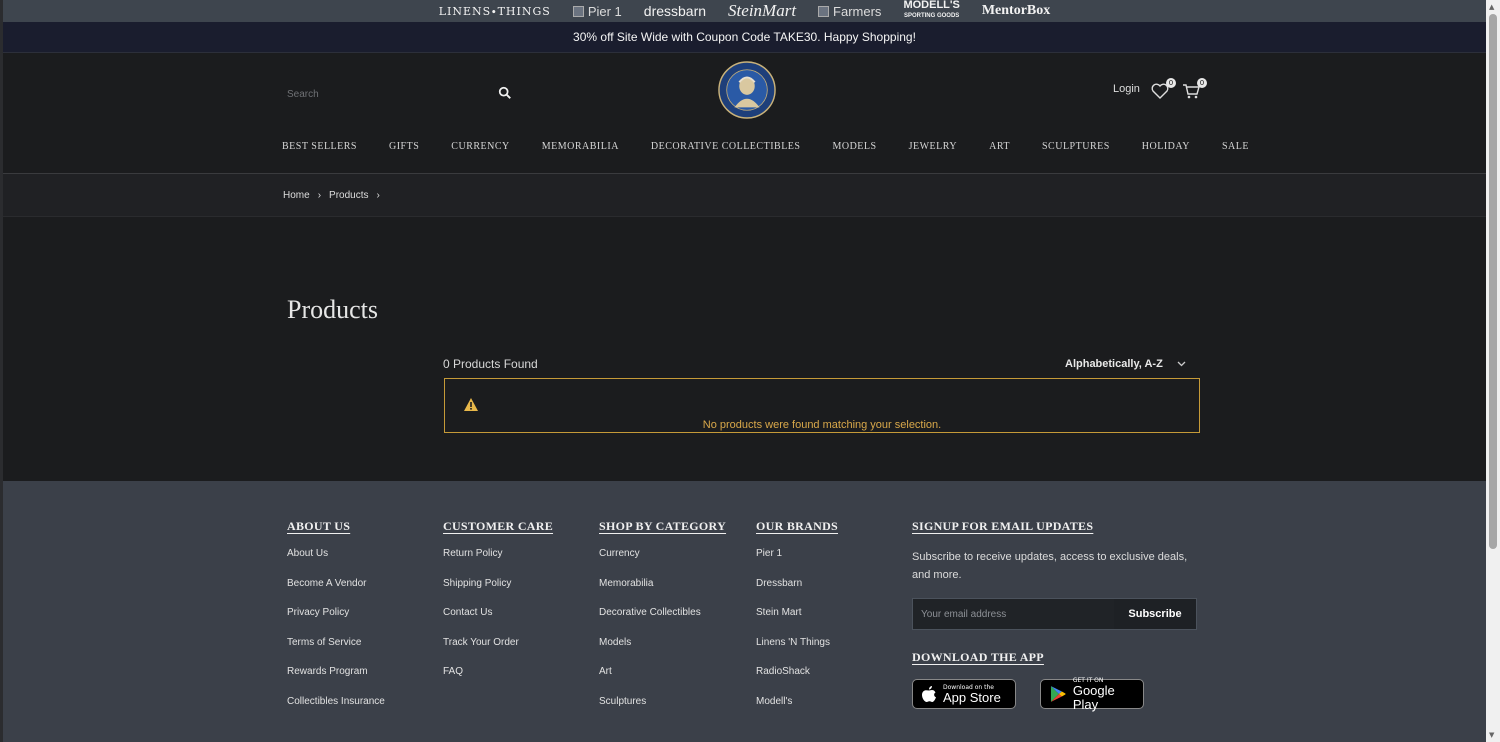  Describe the element at coordinates (1491, 735) in the screenshot. I see `scroll-down-arrow-icon: ▼` at that location.